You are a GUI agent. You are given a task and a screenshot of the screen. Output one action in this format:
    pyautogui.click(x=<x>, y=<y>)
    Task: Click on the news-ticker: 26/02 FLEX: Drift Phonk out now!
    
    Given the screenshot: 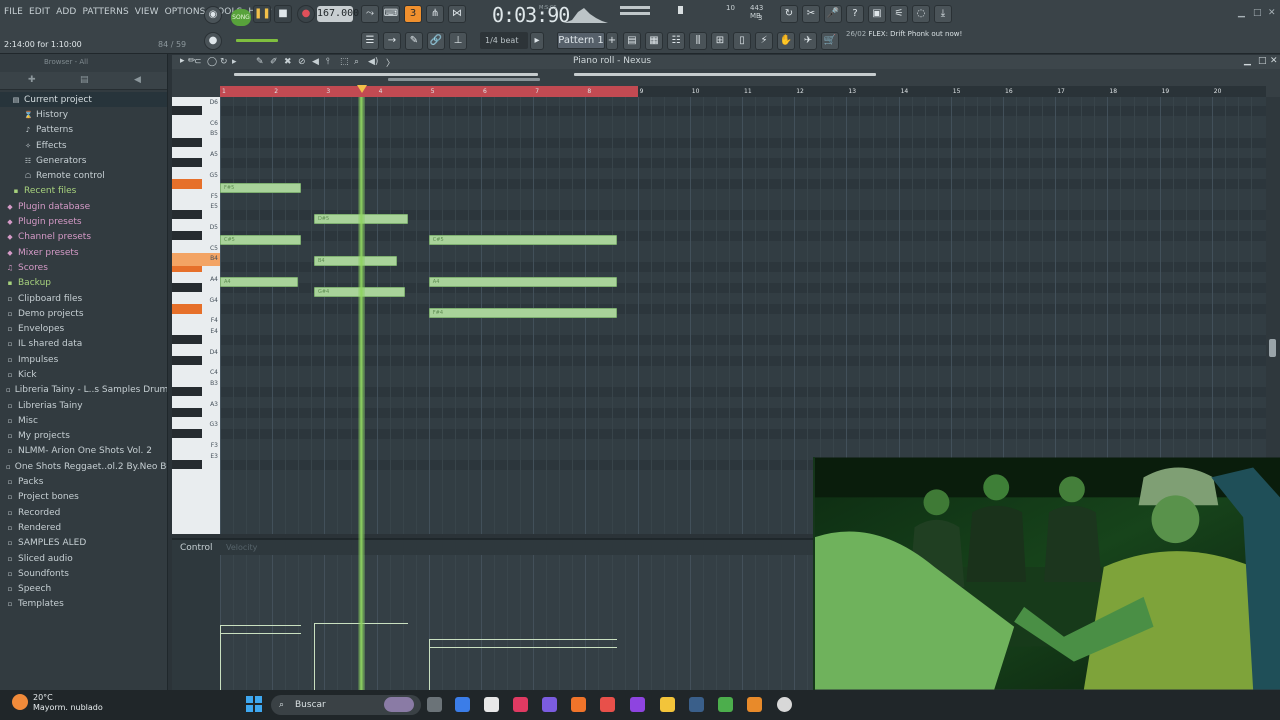 What is the action you would take?
    pyautogui.click(x=904, y=34)
    